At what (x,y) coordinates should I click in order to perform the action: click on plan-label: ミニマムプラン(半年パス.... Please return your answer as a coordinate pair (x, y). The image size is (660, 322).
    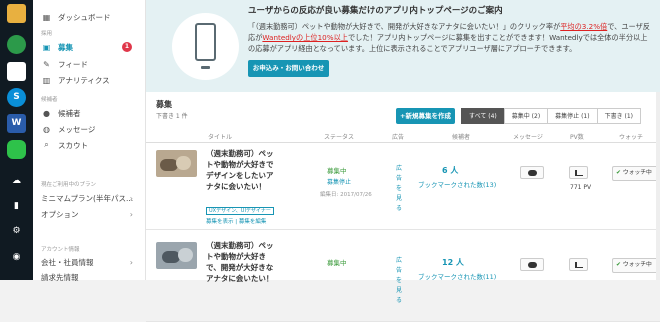
    Looking at the image, I should click on (87, 198).